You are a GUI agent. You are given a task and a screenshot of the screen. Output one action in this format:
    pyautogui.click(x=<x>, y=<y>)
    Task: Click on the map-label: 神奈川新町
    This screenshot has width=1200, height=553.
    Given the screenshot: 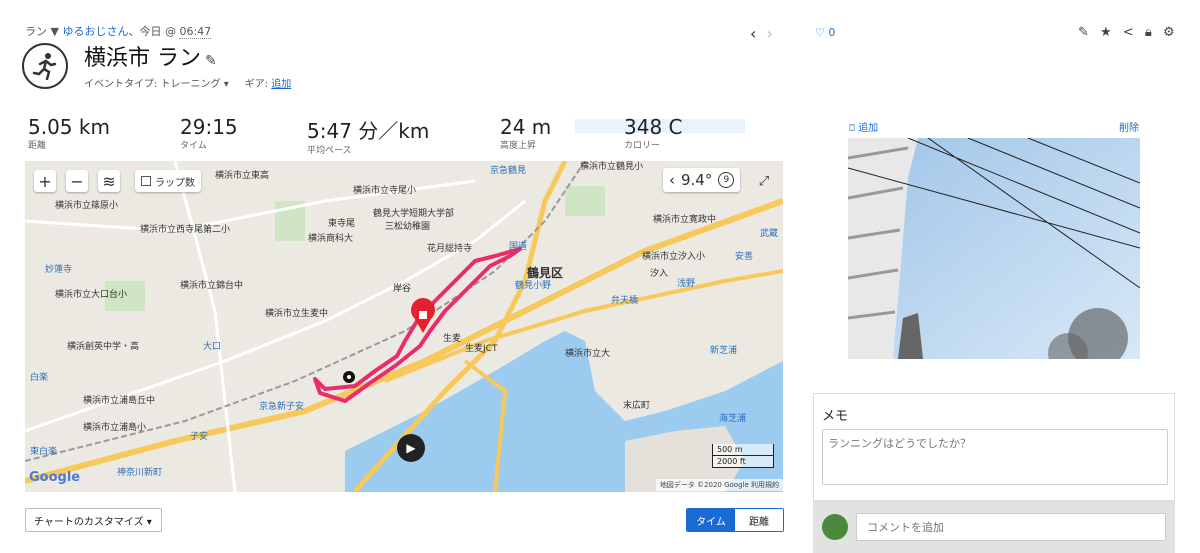 What is the action you would take?
    pyautogui.click(x=140, y=473)
    